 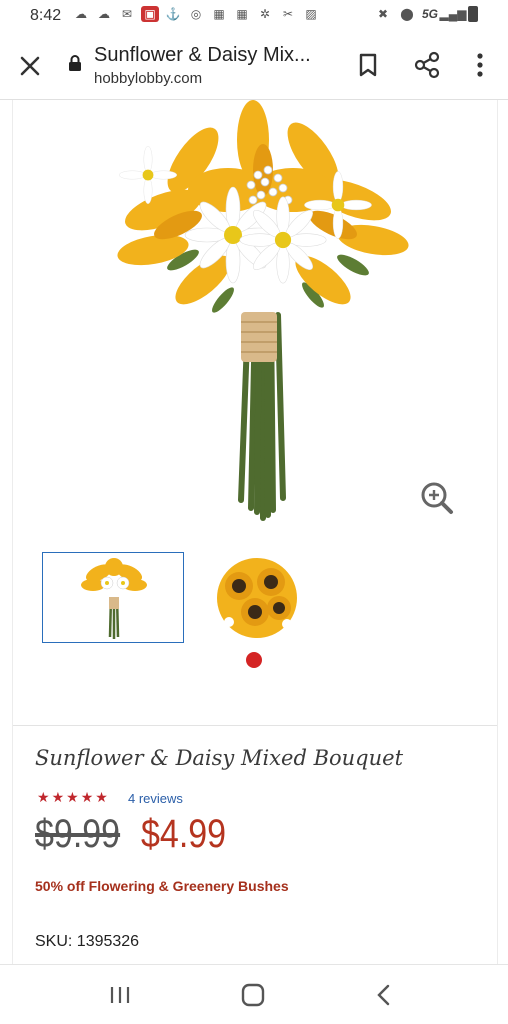 I want to click on mail-icon: ✉, so click(x=127, y=14).